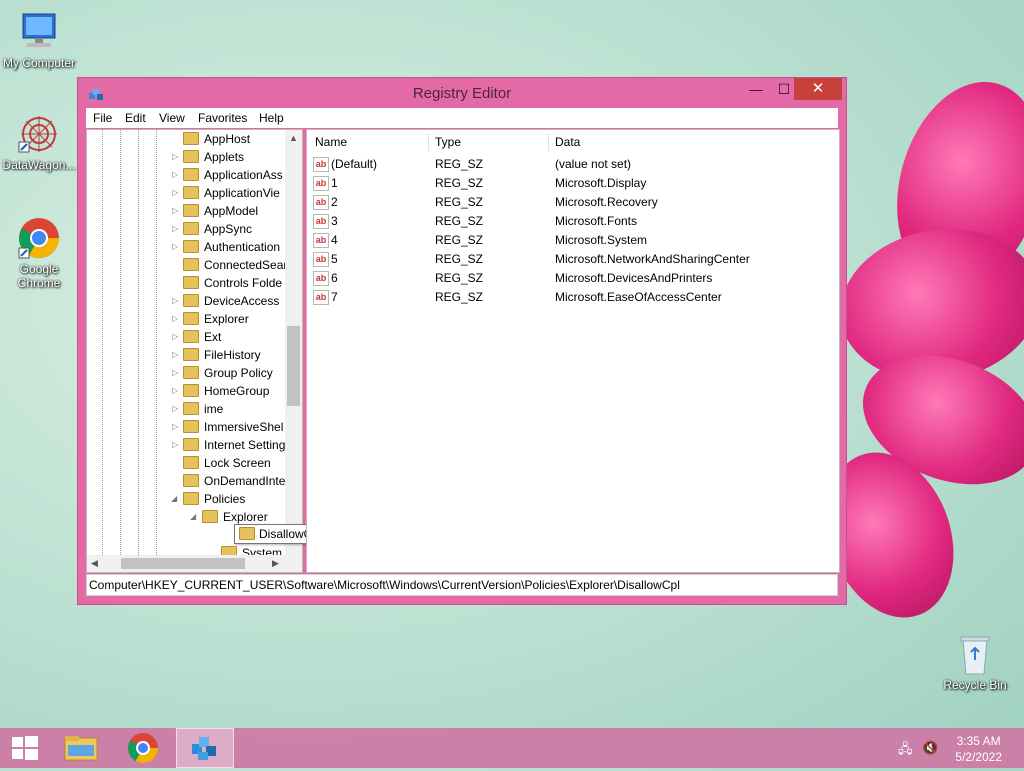 This screenshot has width=1024, height=771. Describe the element at coordinates (216, 139) in the screenshot. I see `tree-item: AppHost` at that location.